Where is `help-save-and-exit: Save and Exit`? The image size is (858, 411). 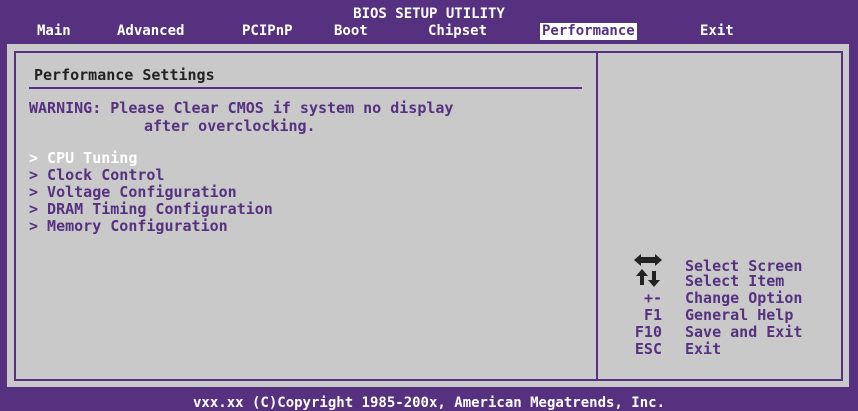
help-save-and-exit: Save and Exit is located at coordinates (744, 332).